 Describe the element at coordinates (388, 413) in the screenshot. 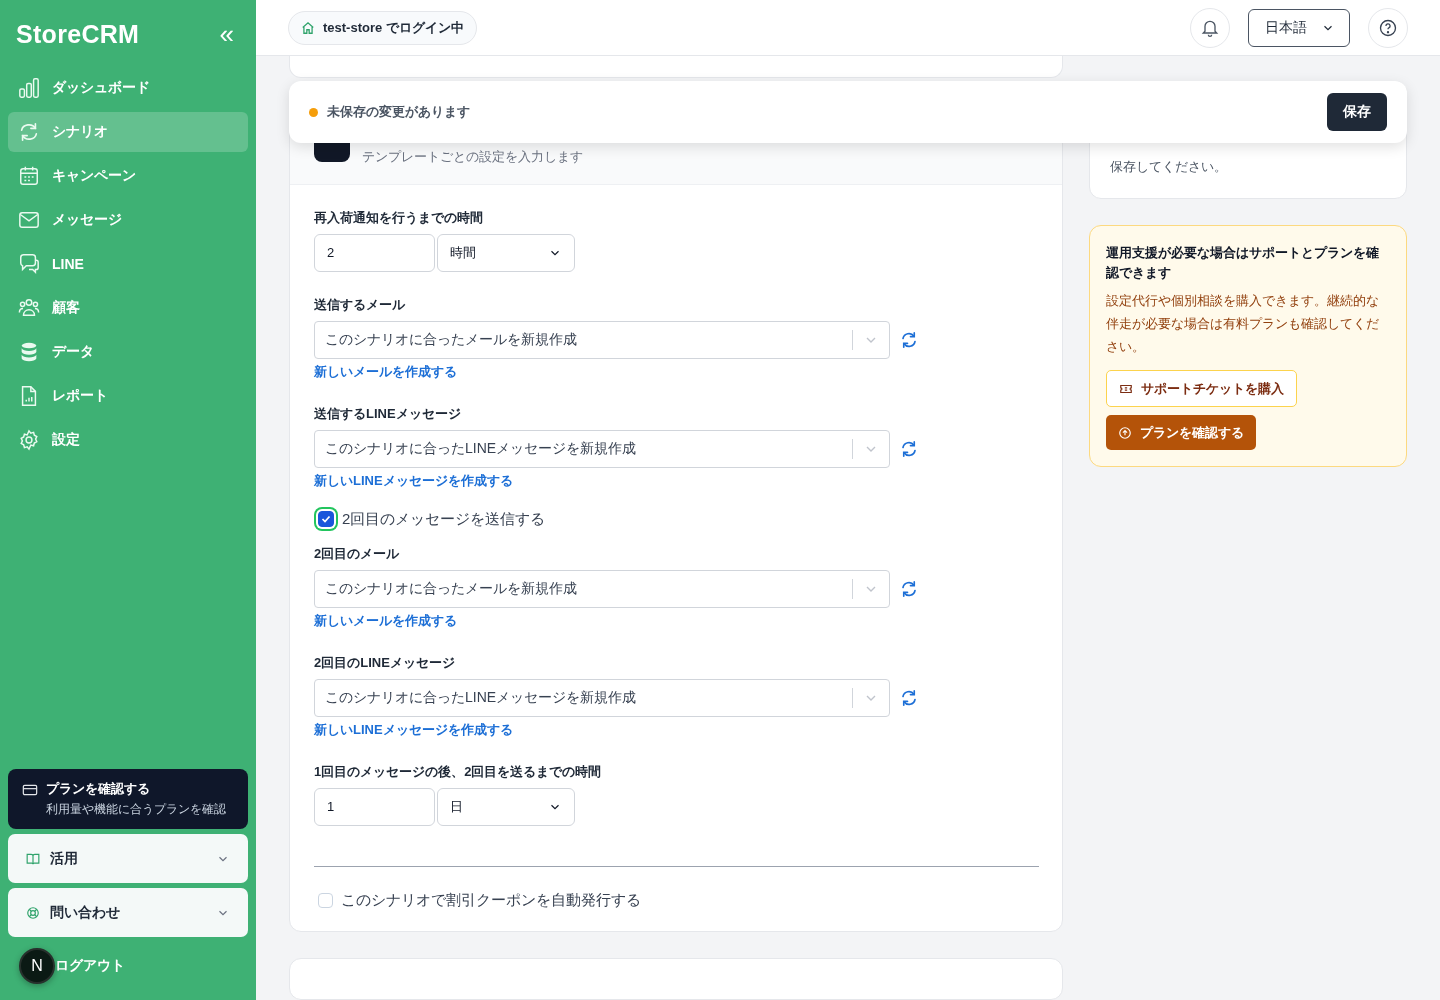

I see `field-label: 送信するLINEメッセージ` at that location.